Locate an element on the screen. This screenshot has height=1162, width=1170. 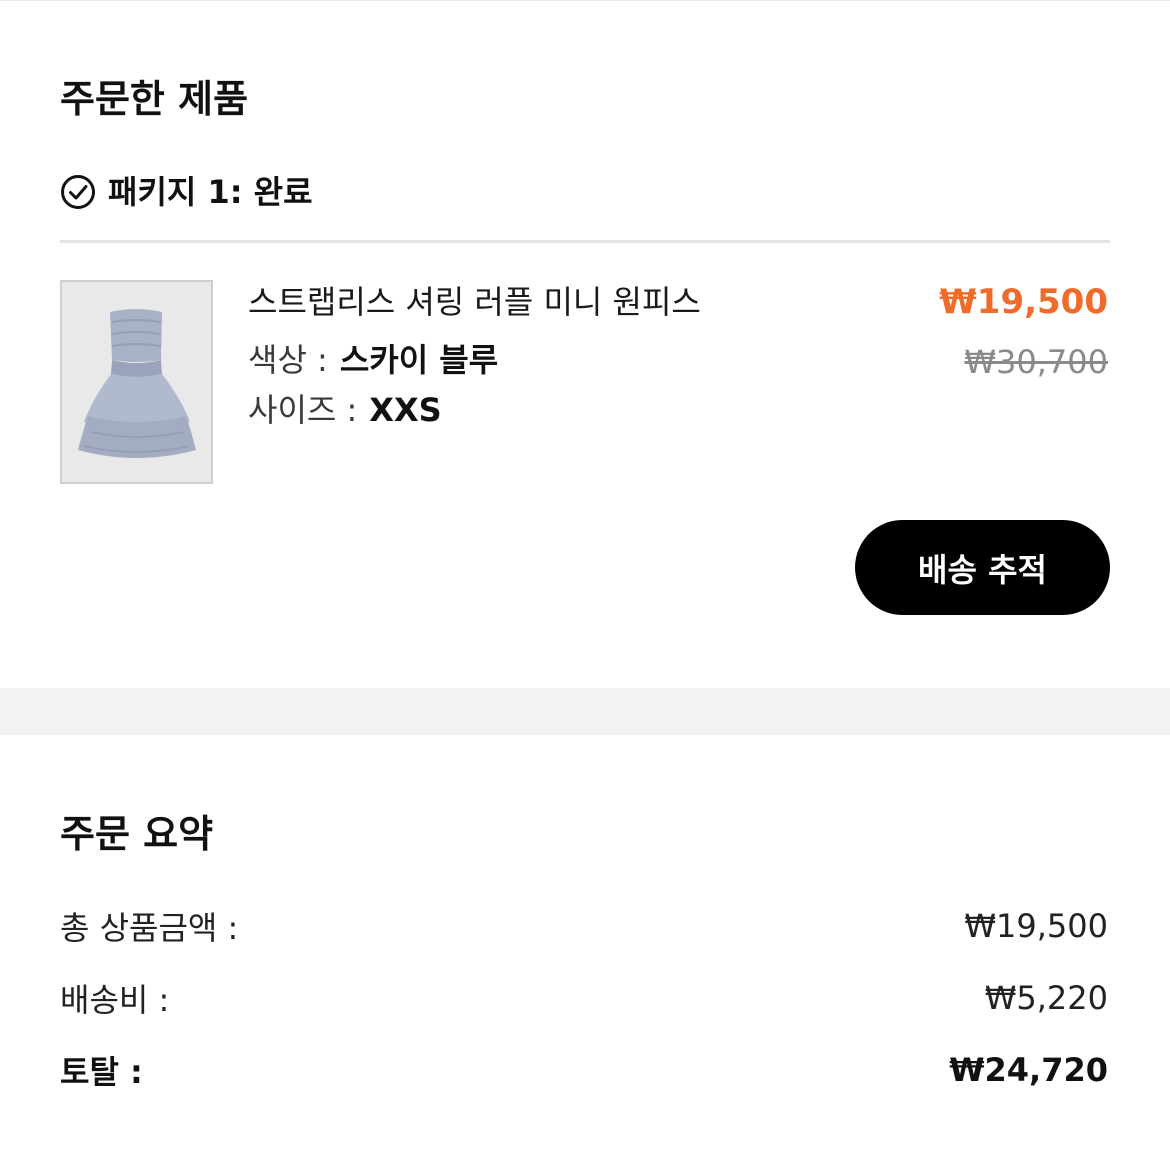
subtotal-label: 총 상품금액 : is located at coordinates (149, 928).